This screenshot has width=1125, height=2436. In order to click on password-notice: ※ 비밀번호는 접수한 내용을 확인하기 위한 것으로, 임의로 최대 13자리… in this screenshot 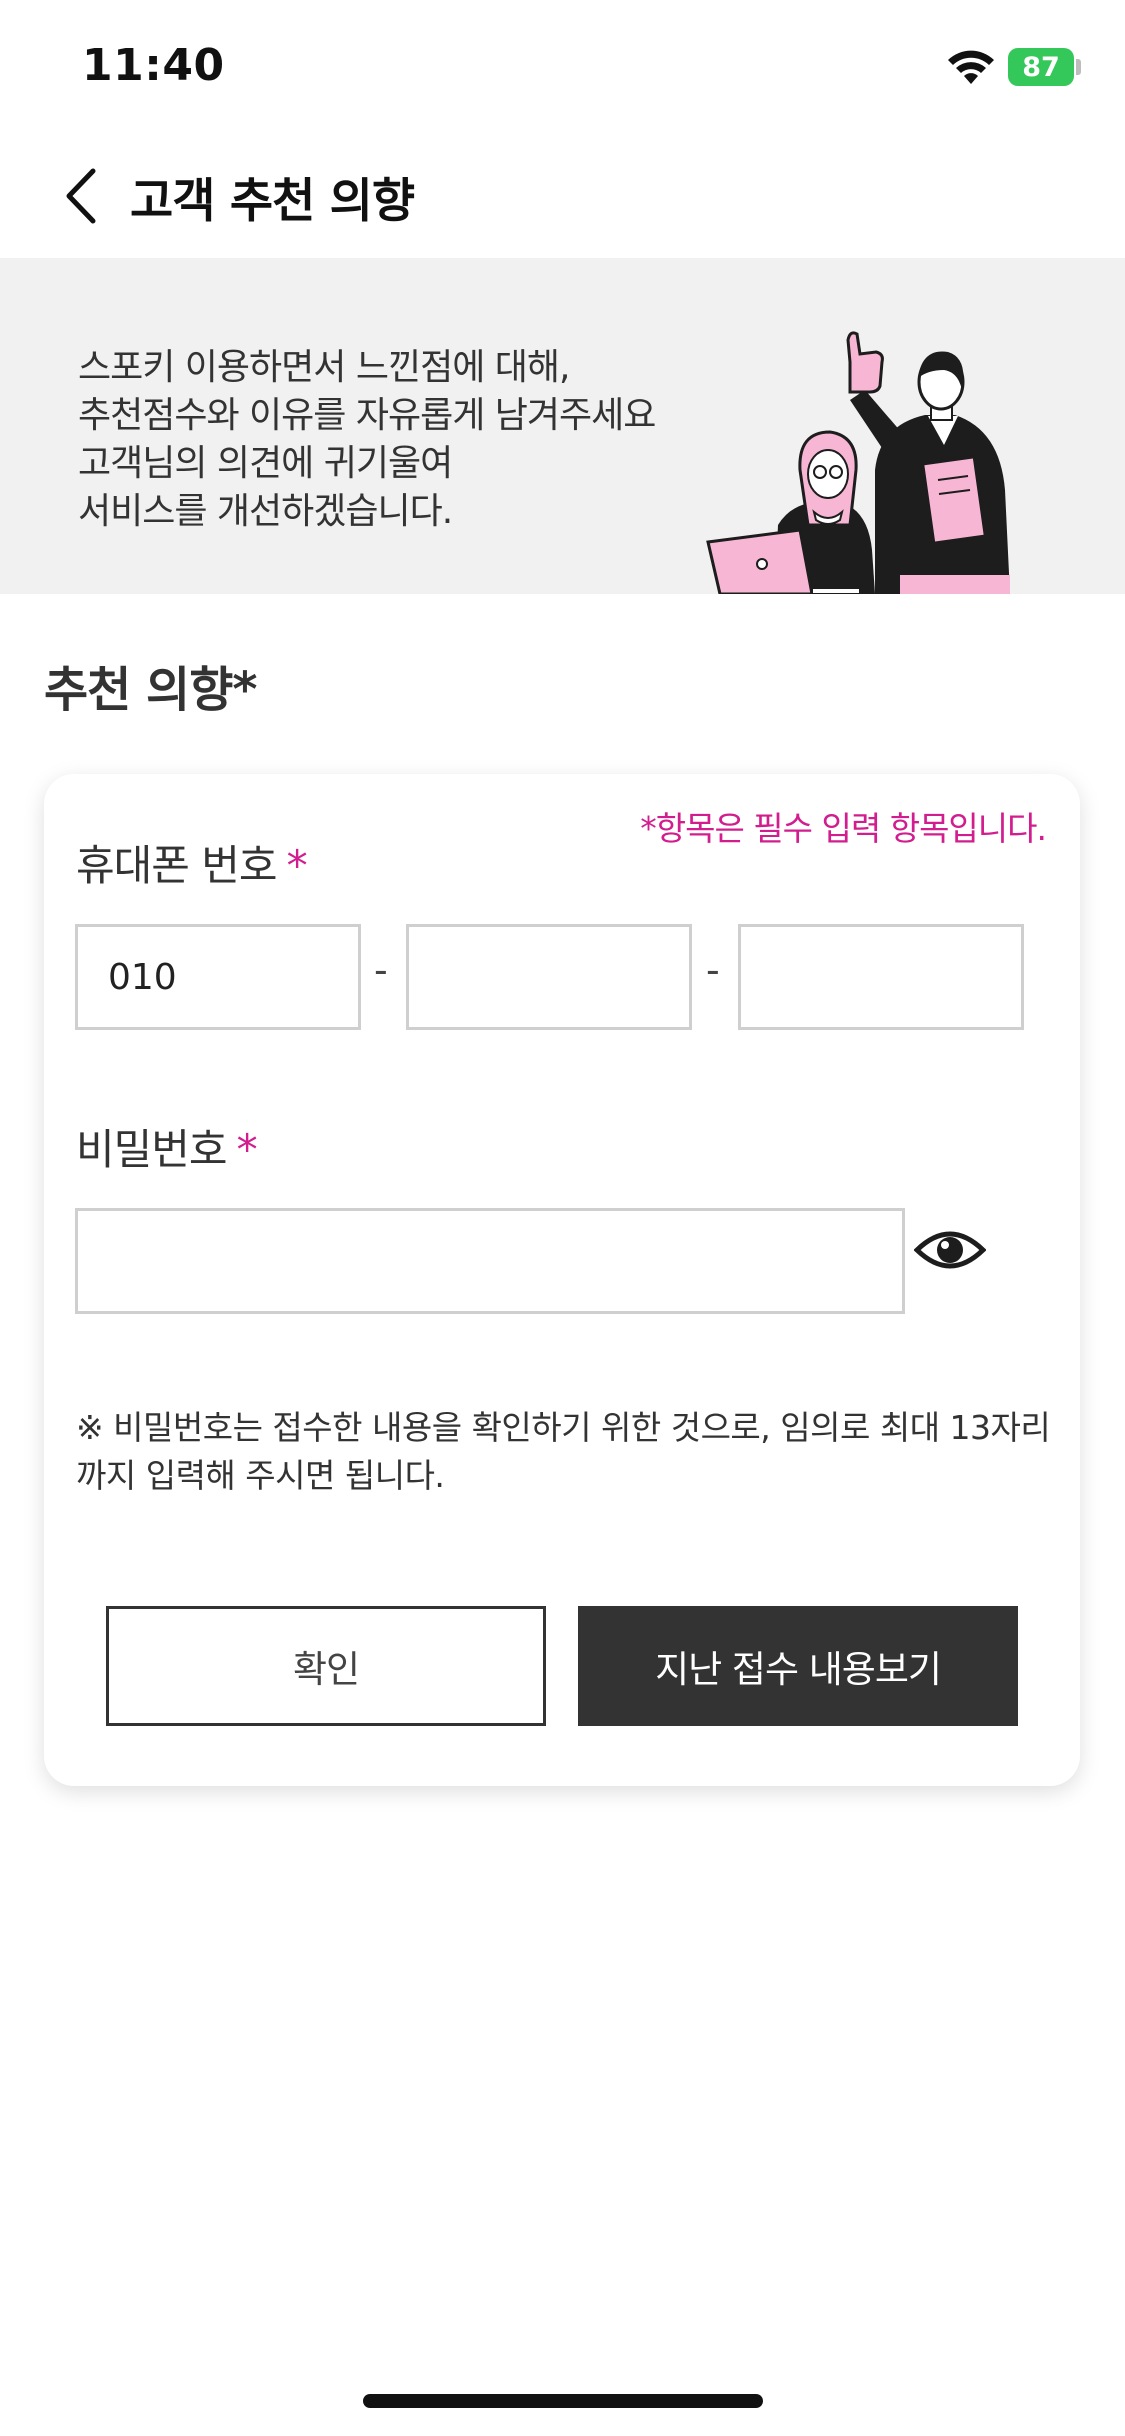, I will do `click(563, 1451)`.